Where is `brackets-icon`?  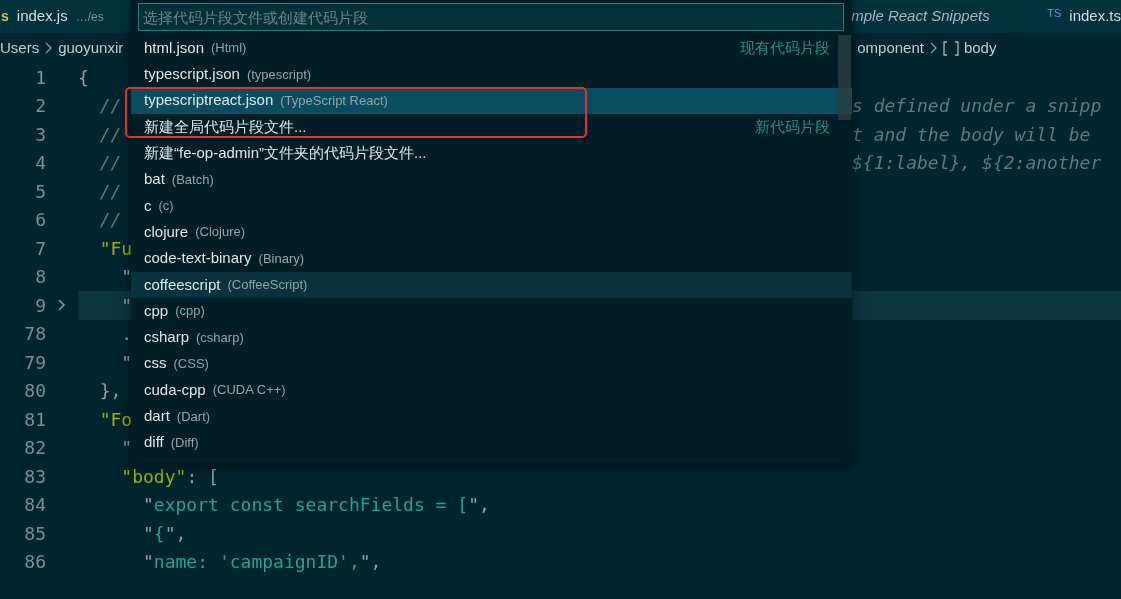 brackets-icon is located at coordinates (950, 48).